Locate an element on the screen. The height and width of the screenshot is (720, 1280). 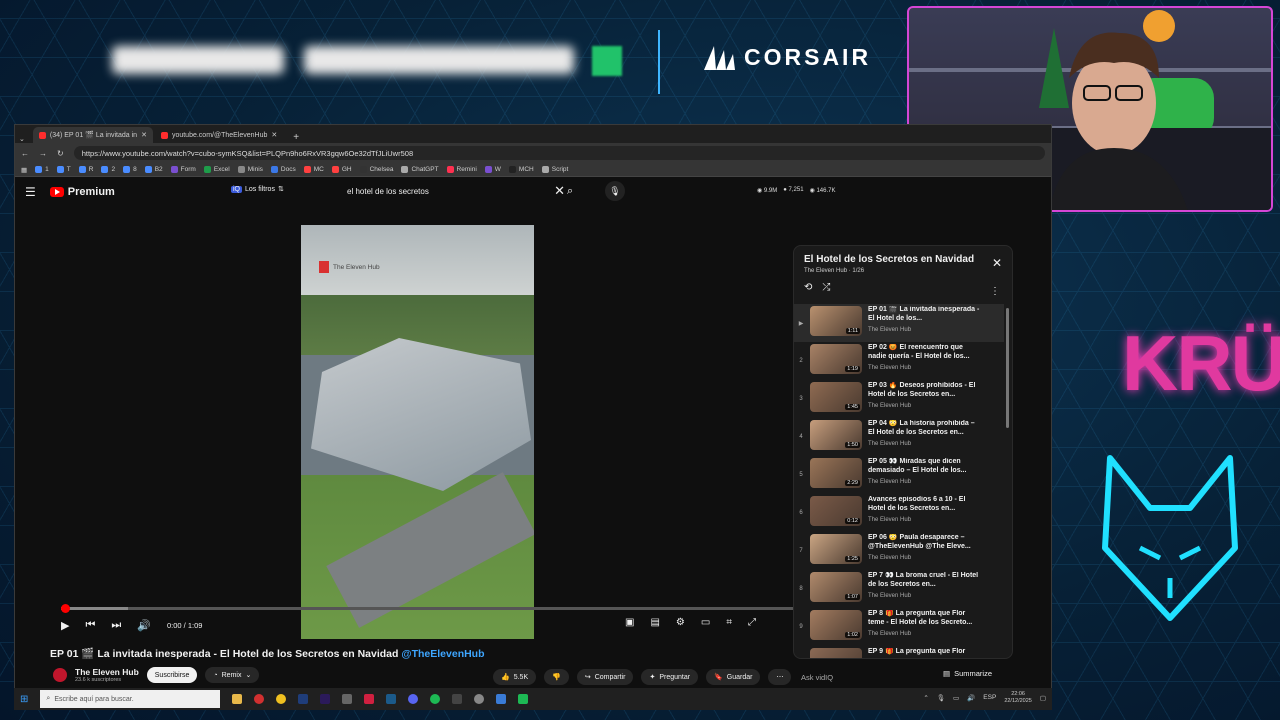
bookmark-2: 2 is located at coordinates (108, 169).